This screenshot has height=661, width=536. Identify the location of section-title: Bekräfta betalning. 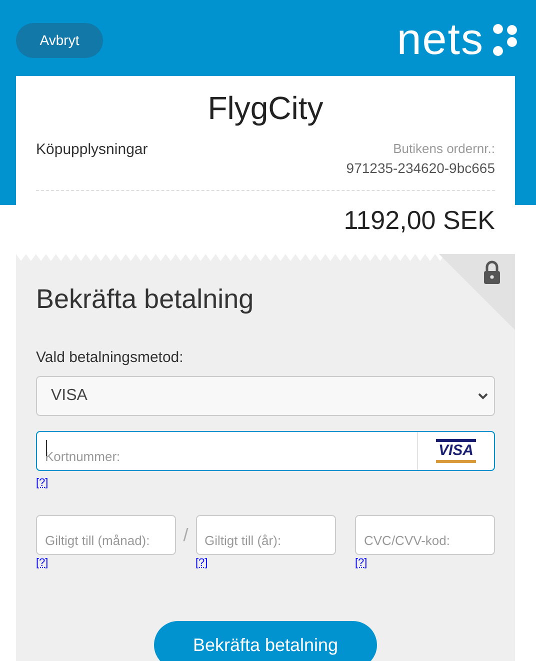
(145, 299).